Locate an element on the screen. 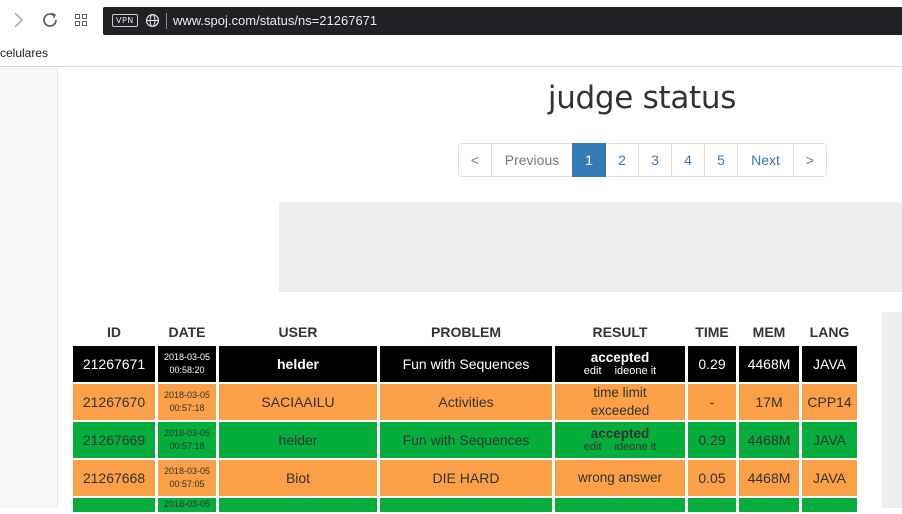 Image resolution: width=902 pixels, height=514 pixels. apps-grid-icon is located at coordinates (82, 20).